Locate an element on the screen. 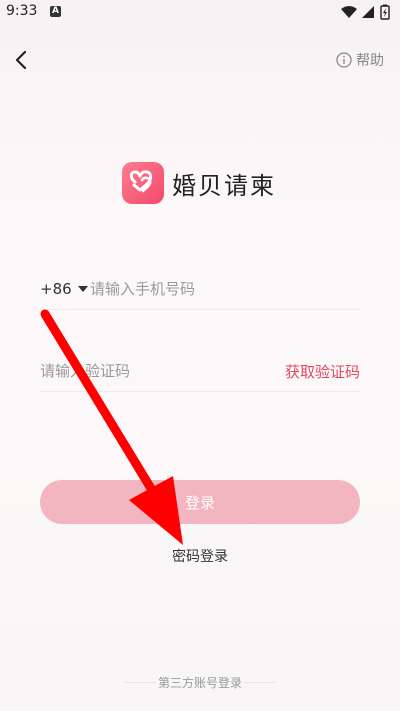  third-party-login-label: 第三方账号登录 is located at coordinates (199, 683).